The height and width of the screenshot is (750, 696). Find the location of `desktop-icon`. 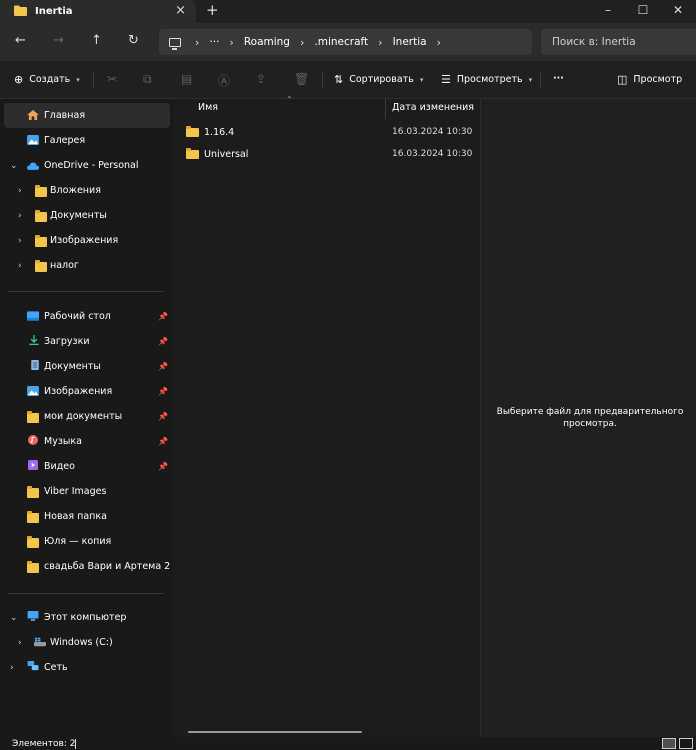

desktop-icon is located at coordinates (33, 316).